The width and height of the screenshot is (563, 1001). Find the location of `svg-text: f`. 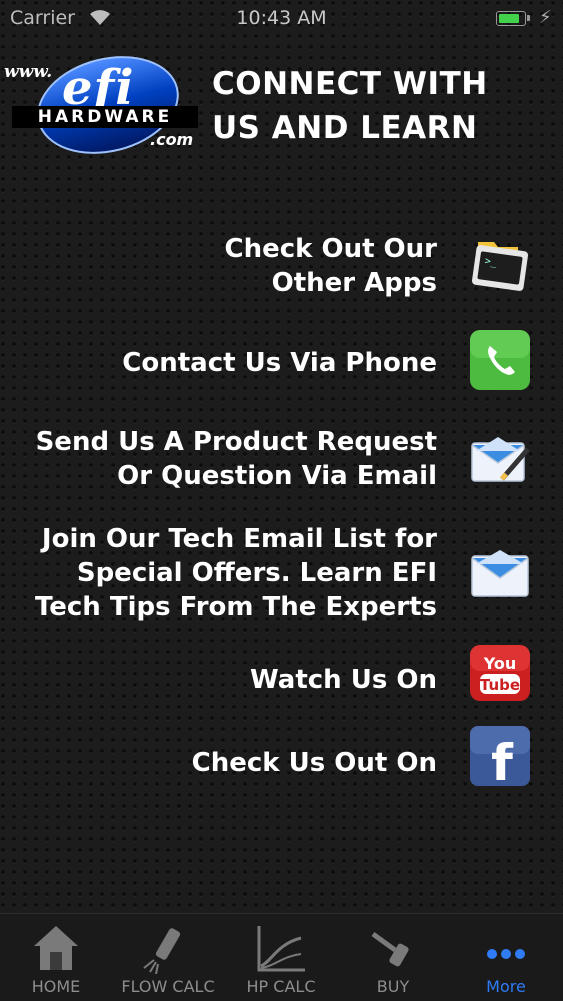

svg-text: f is located at coordinates (502, 760).